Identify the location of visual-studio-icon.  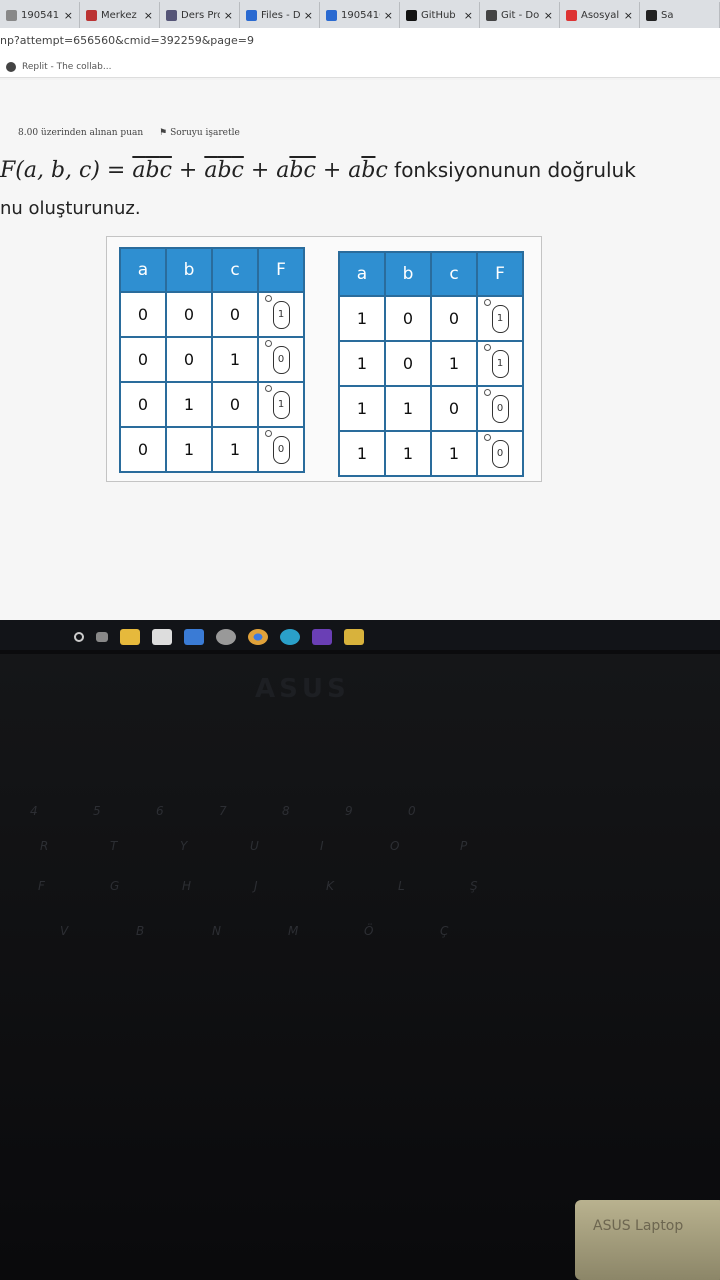
(322, 637).